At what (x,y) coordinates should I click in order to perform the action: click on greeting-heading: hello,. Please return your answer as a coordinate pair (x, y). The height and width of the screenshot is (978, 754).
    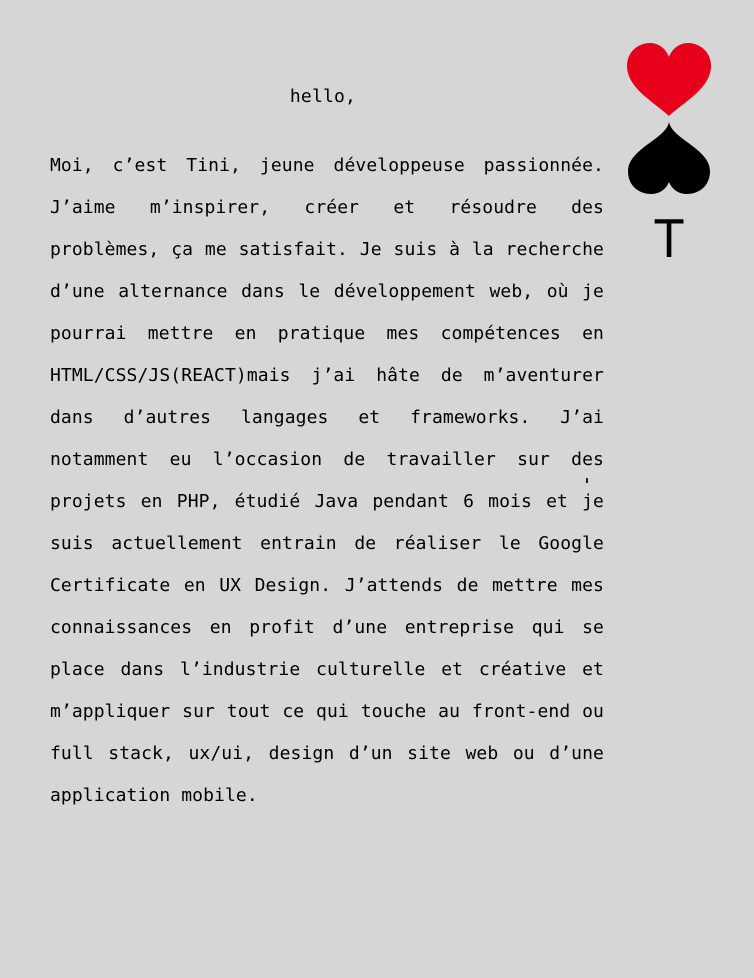
    Looking at the image, I should click on (323, 96).